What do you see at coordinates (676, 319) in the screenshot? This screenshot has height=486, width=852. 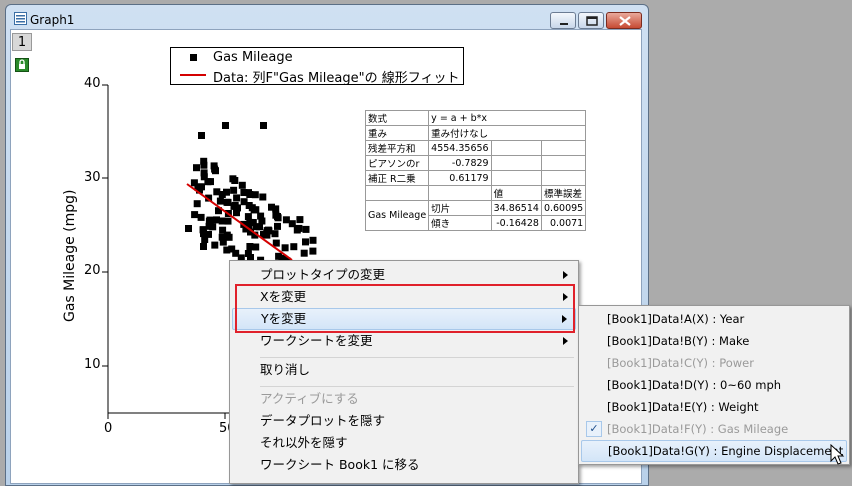 I see `submenu-item-label: [Book1]Data!A(X) : Year` at bounding box center [676, 319].